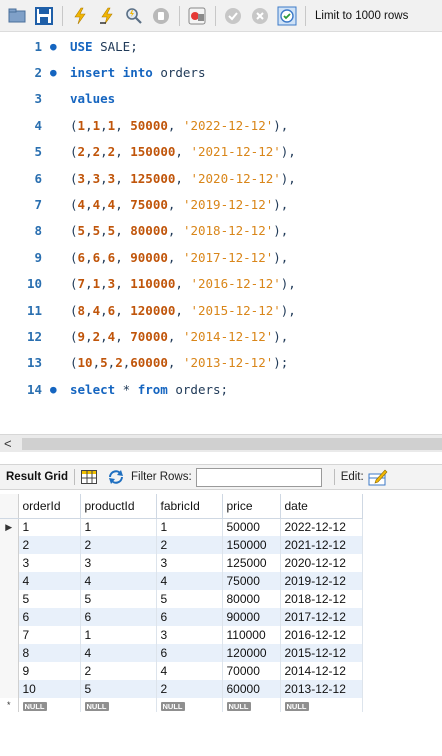  I want to click on column-header-price: price, so click(251, 506).